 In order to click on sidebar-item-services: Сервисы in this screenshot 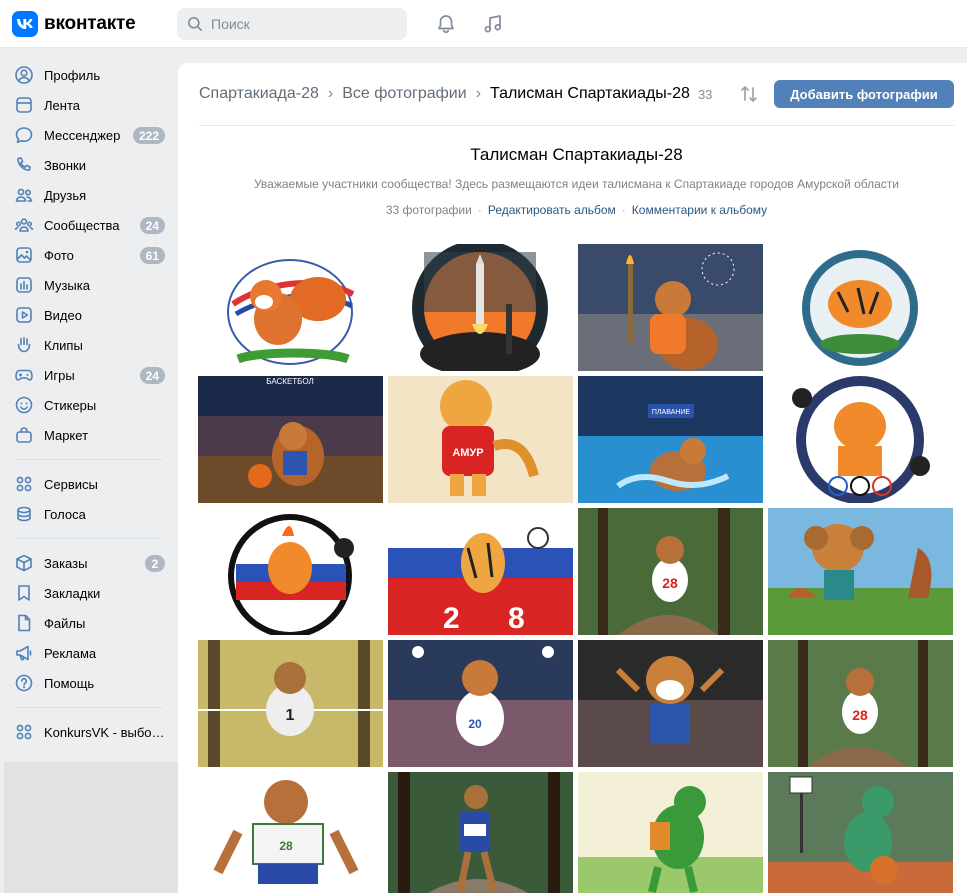, I will do `click(87, 484)`.